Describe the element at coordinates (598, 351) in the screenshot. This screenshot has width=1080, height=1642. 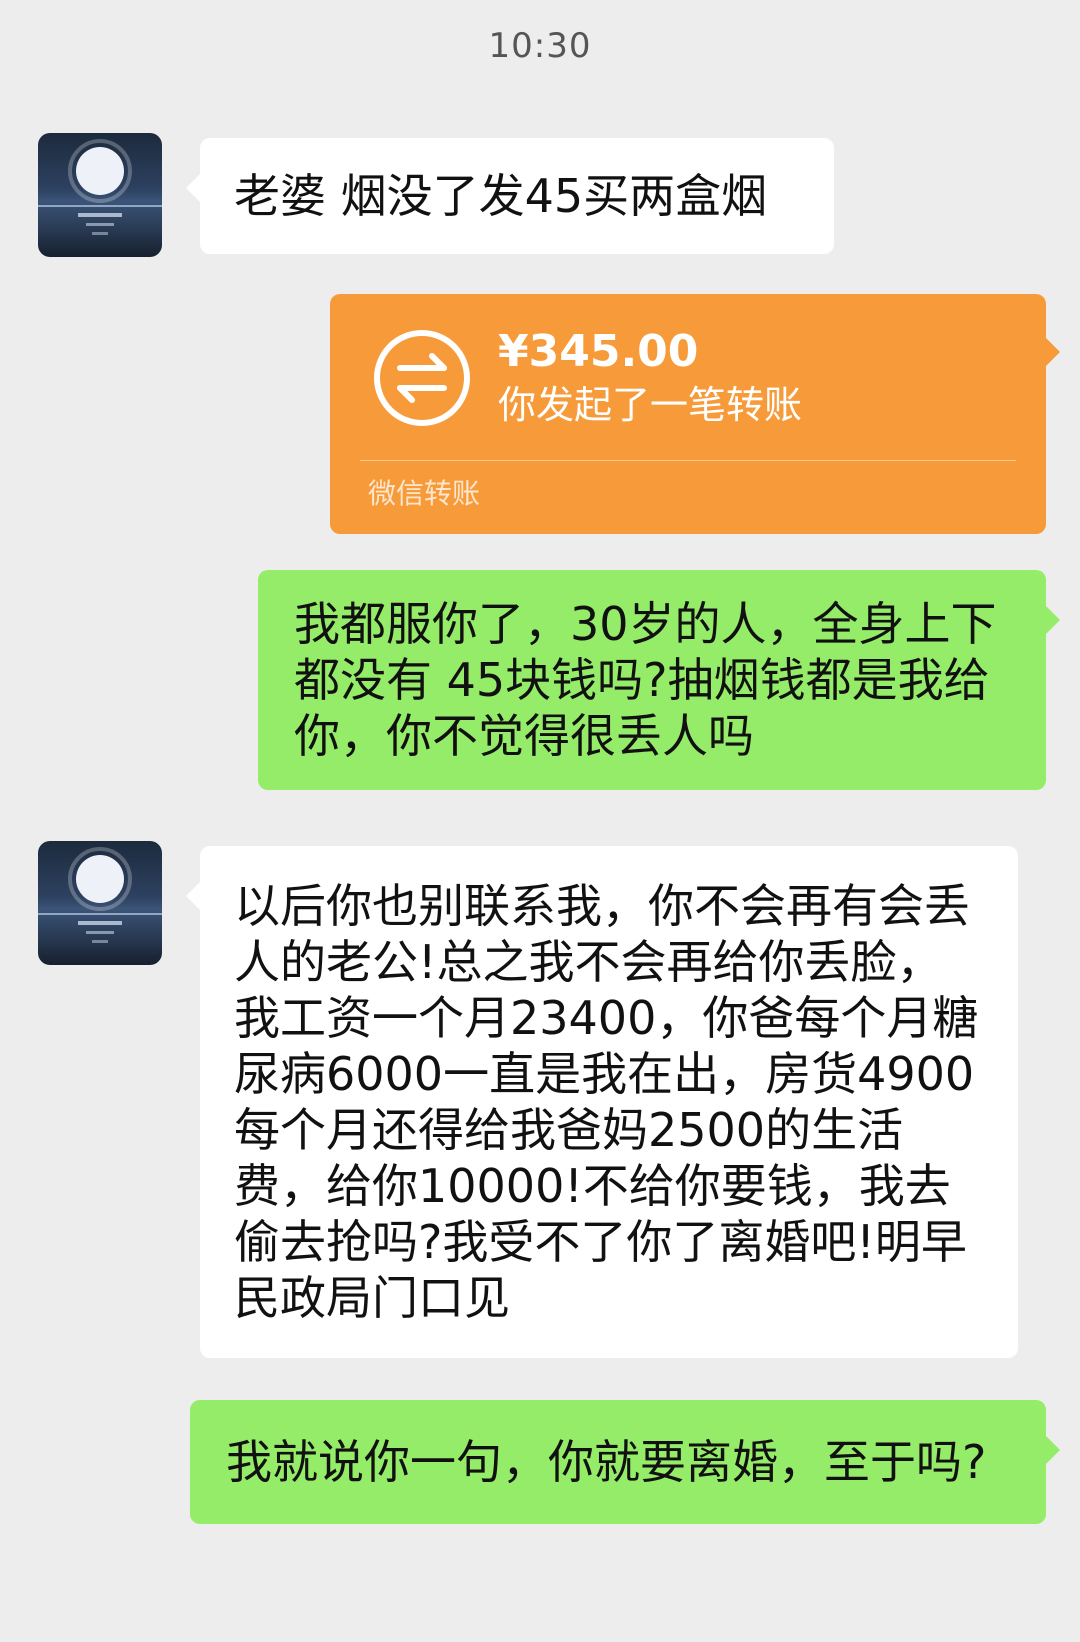
I see `transfer-amount: ¥345.00` at that location.